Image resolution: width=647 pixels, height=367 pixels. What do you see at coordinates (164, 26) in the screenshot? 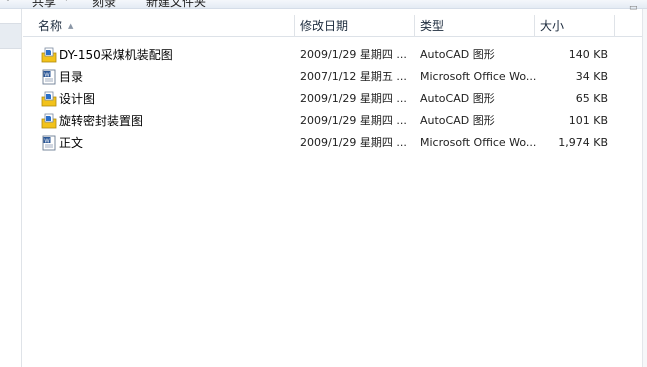
I see `column-header-name: 名称 ▲` at bounding box center [164, 26].